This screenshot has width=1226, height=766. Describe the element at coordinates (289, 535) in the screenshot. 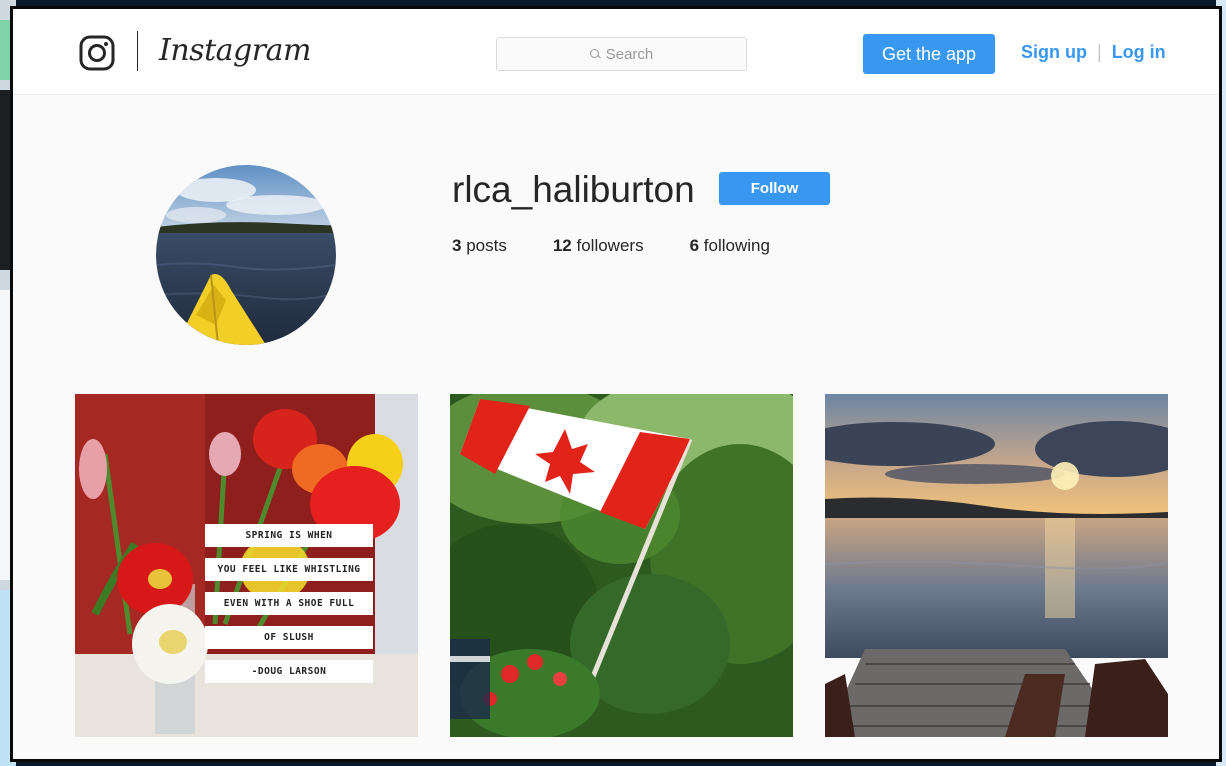

I see `quote-line: SPRING IS WHEN` at that location.